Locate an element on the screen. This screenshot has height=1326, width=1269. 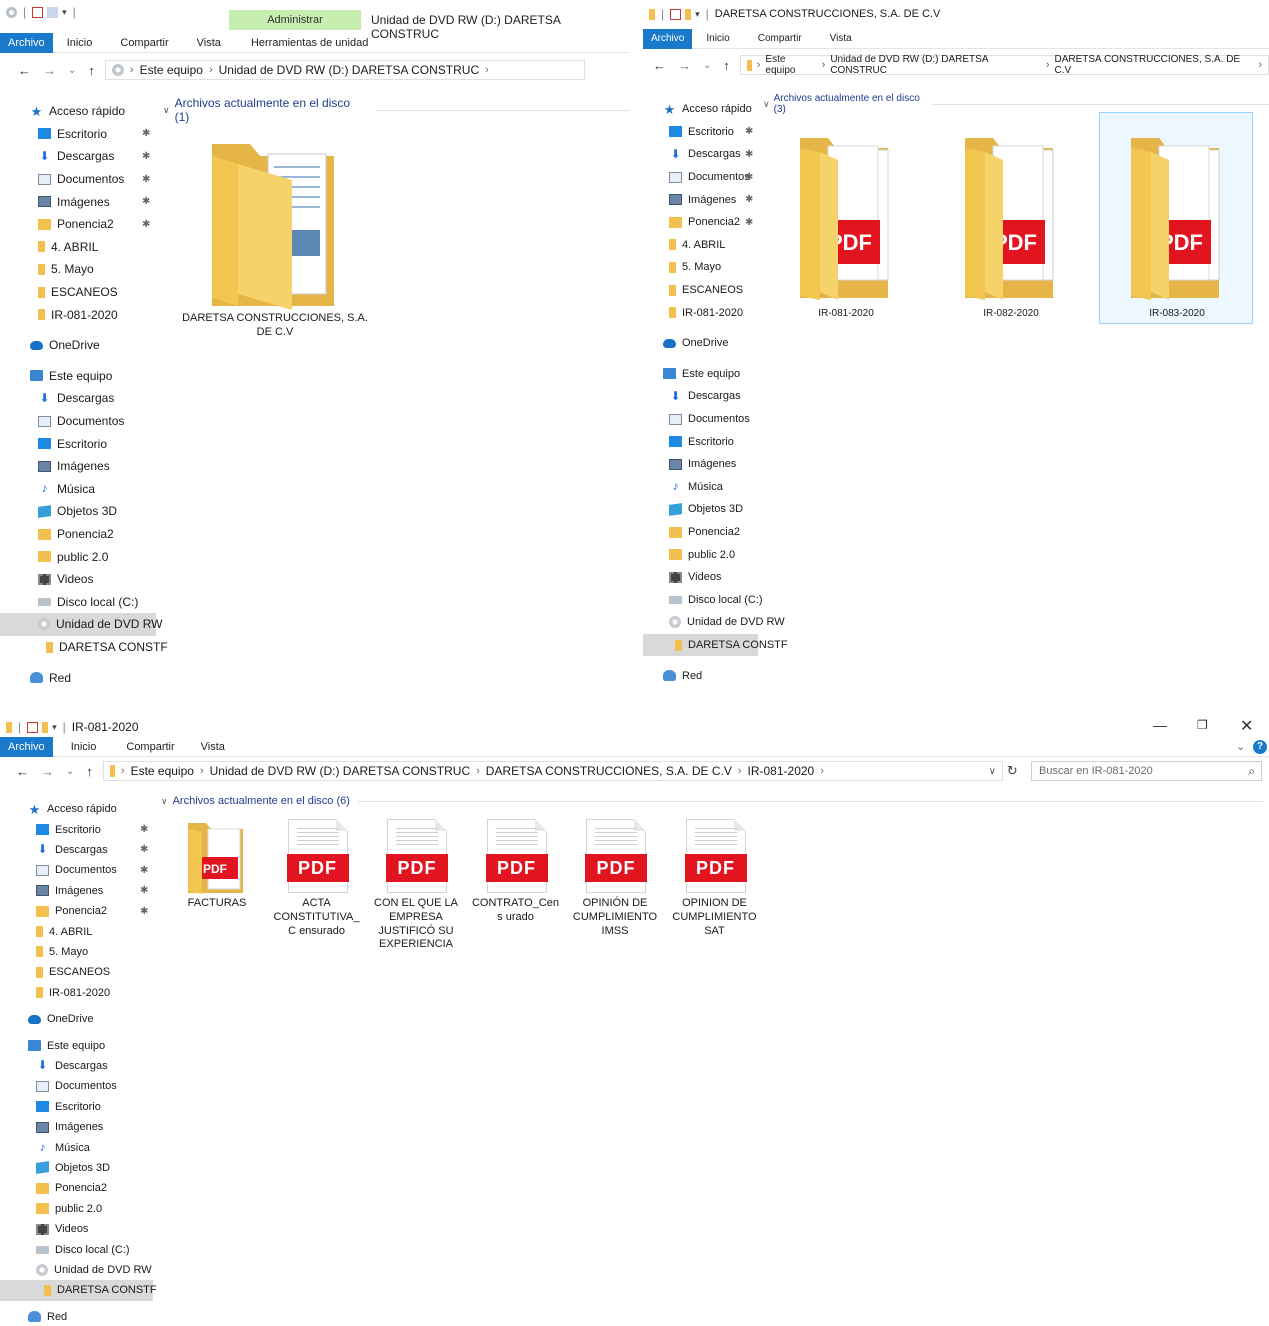
breadcrumb-ir-081-2020: IR-081-2020 is located at coordinates (781, 771).